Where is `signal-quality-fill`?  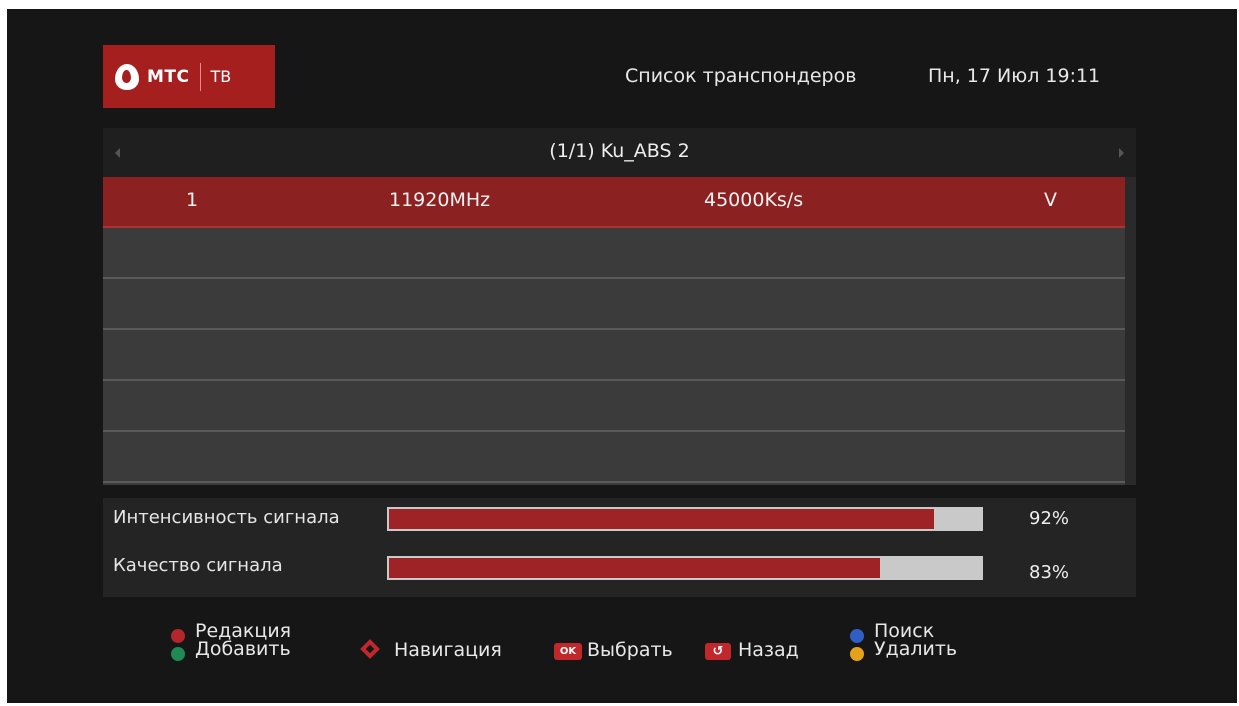
signal-quality-fill is located at coordinates (634, 568).